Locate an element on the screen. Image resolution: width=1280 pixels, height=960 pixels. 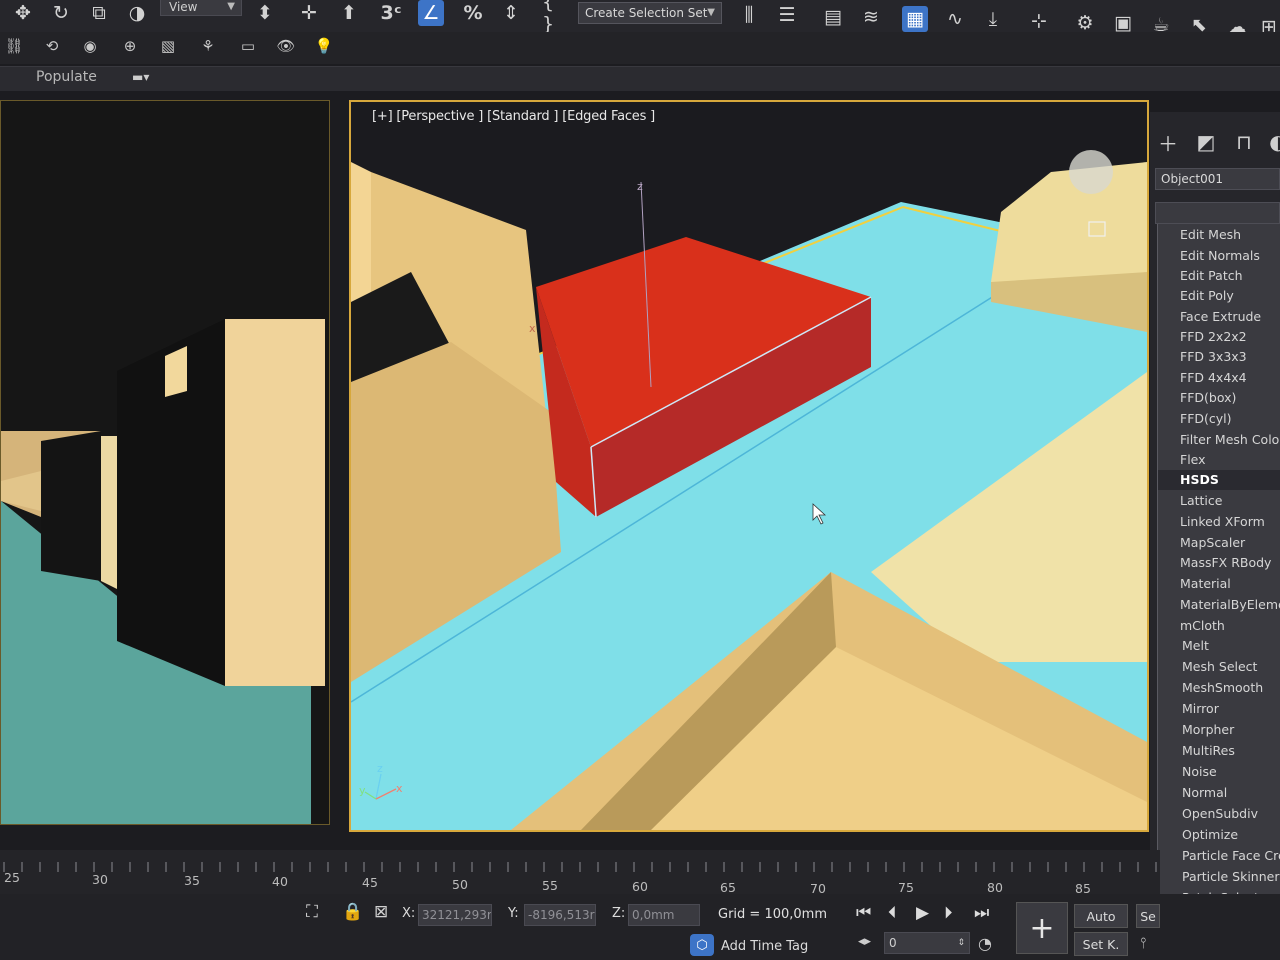
modifier-item: Particle Skinner is located at coordinates (1219, 877).